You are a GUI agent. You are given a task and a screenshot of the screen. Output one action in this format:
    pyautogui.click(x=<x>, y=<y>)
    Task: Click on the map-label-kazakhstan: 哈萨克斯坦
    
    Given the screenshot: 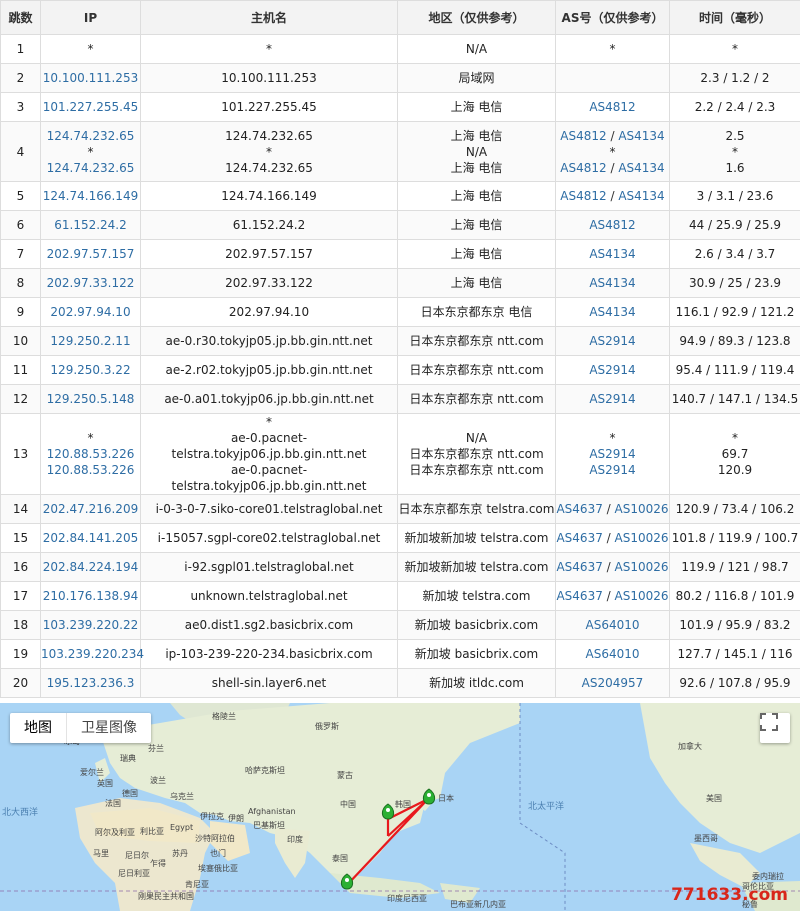 What is the action you would take?
    pyautogui.click(x=265, y=770)
    